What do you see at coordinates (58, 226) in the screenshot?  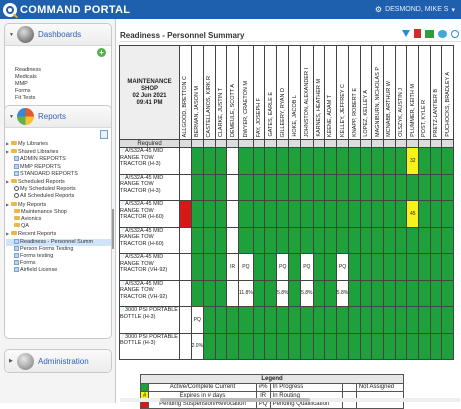 I see `report-tree-item: QA` at bounding box center [58, 226].